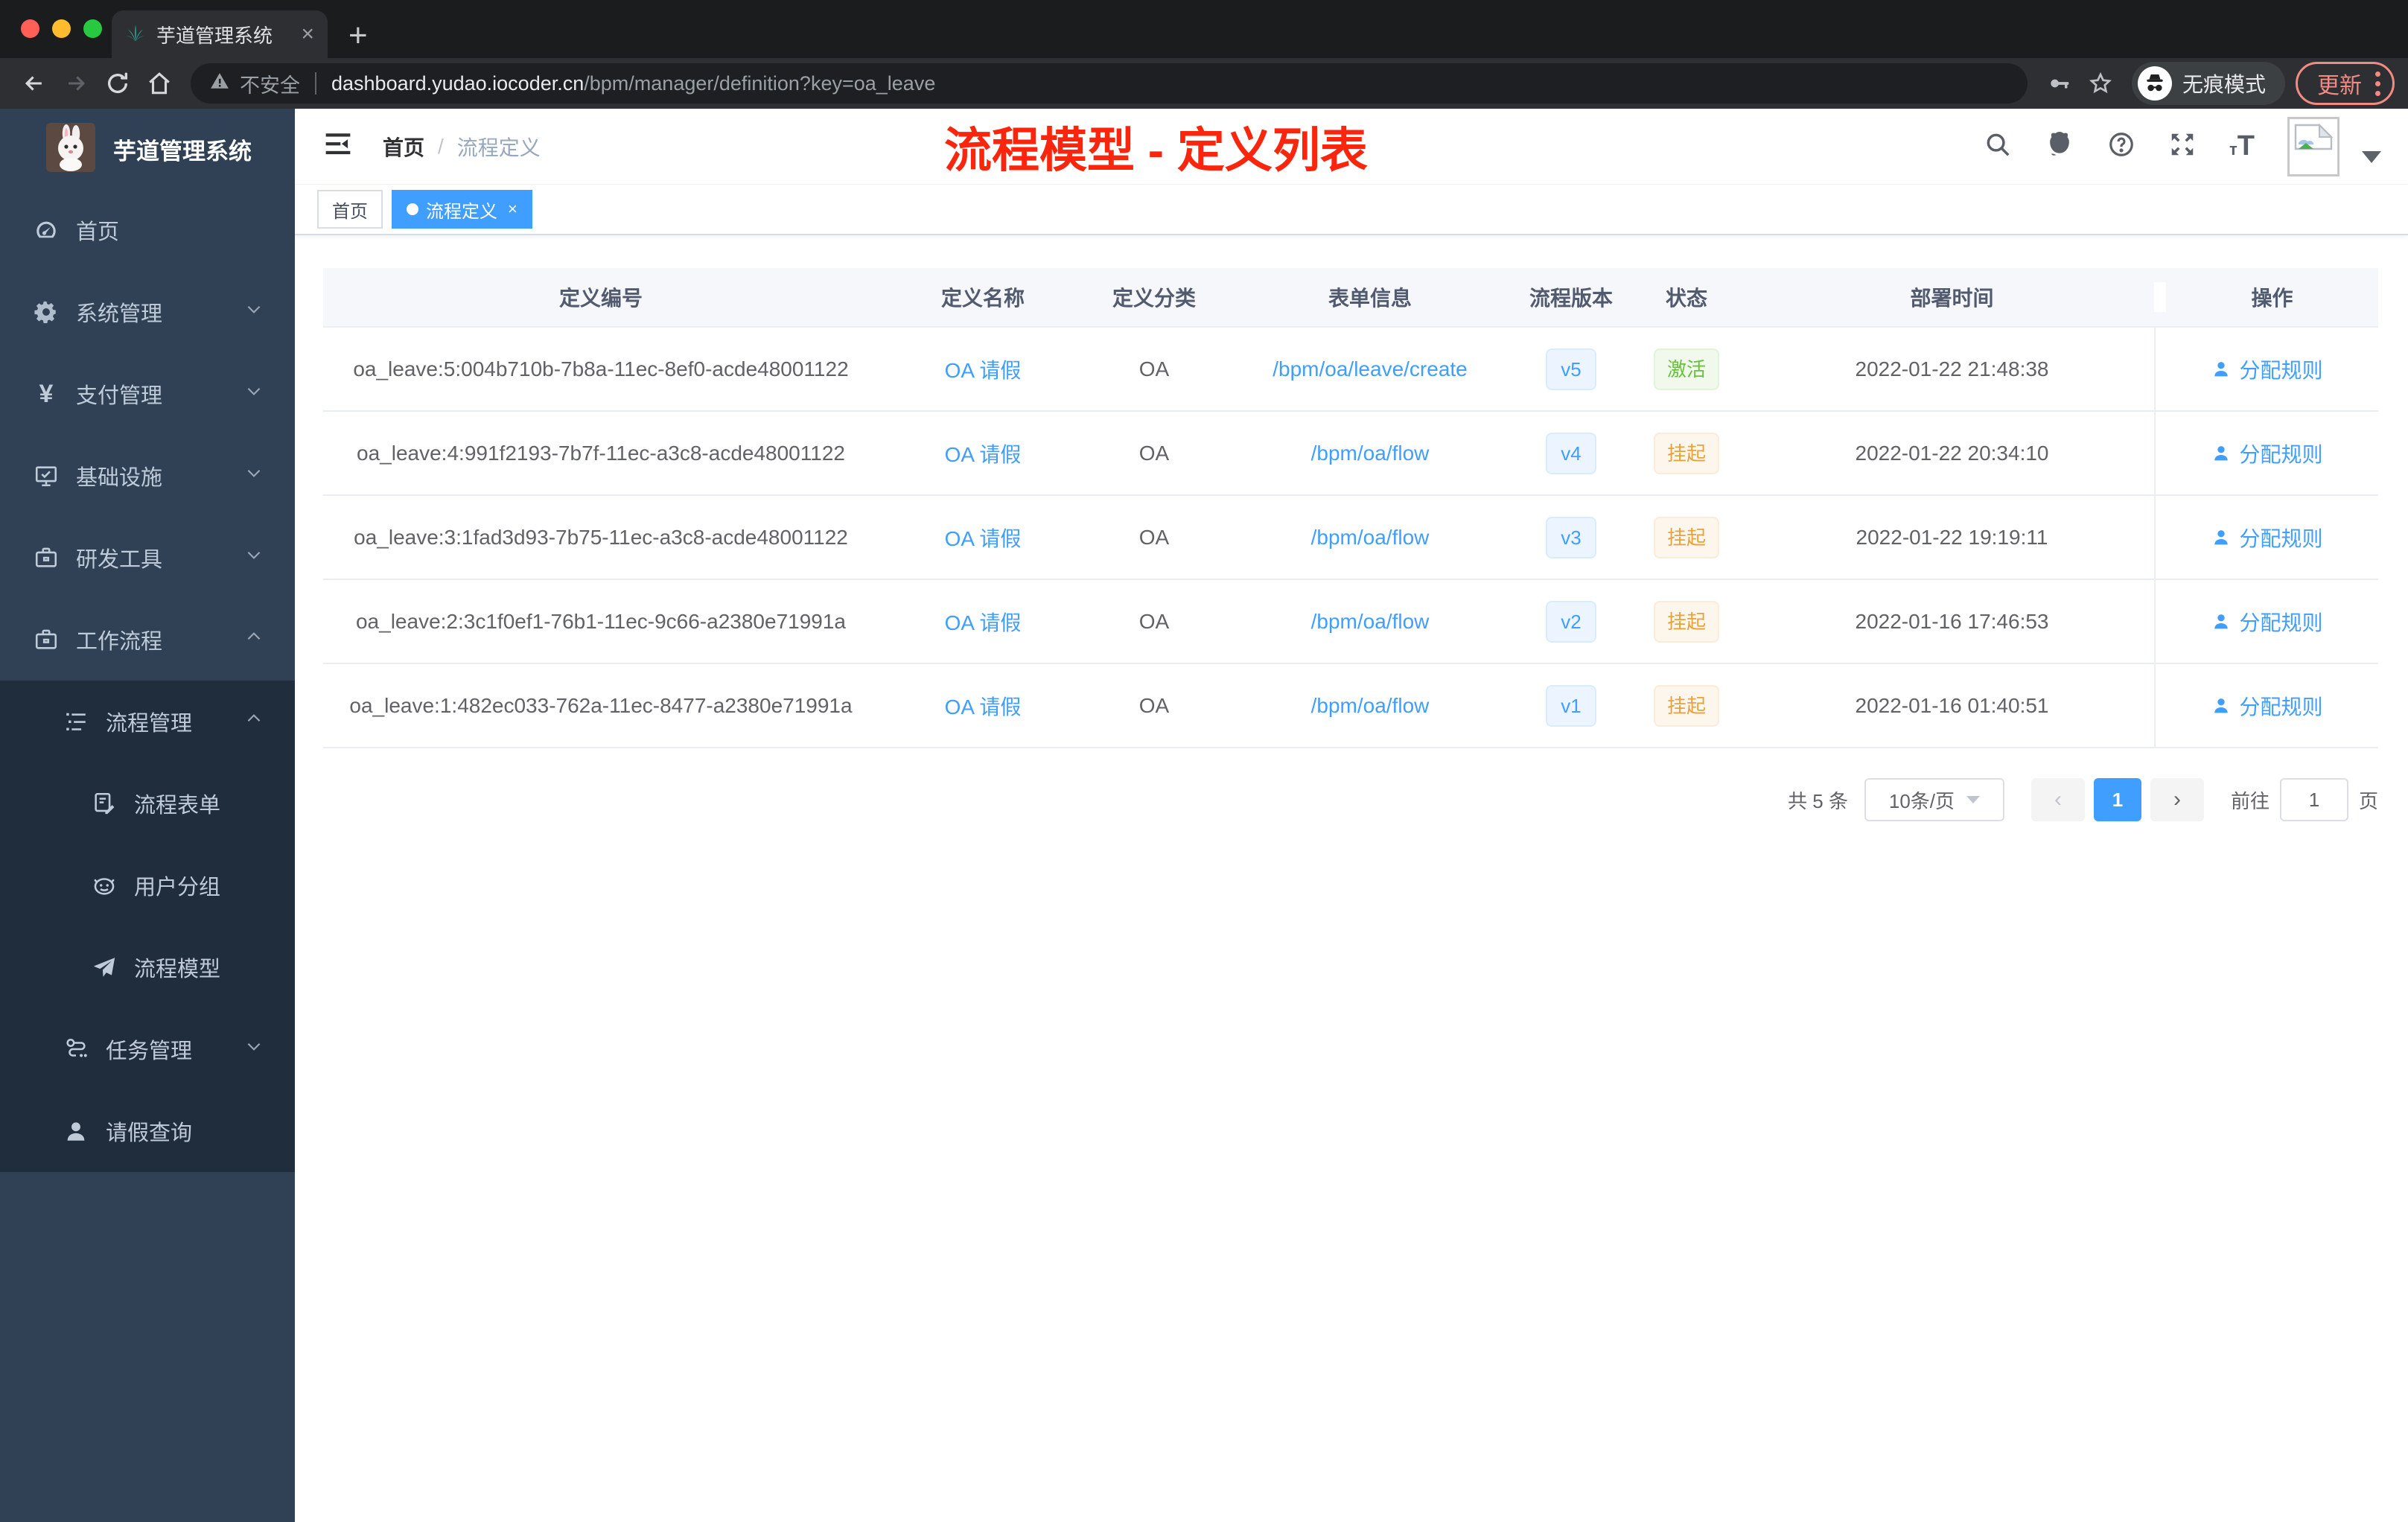 Image resolution: width=2408 pixels, height=1522 pixels. I want to click on bookmark-star-icon, so click(2100, 83).